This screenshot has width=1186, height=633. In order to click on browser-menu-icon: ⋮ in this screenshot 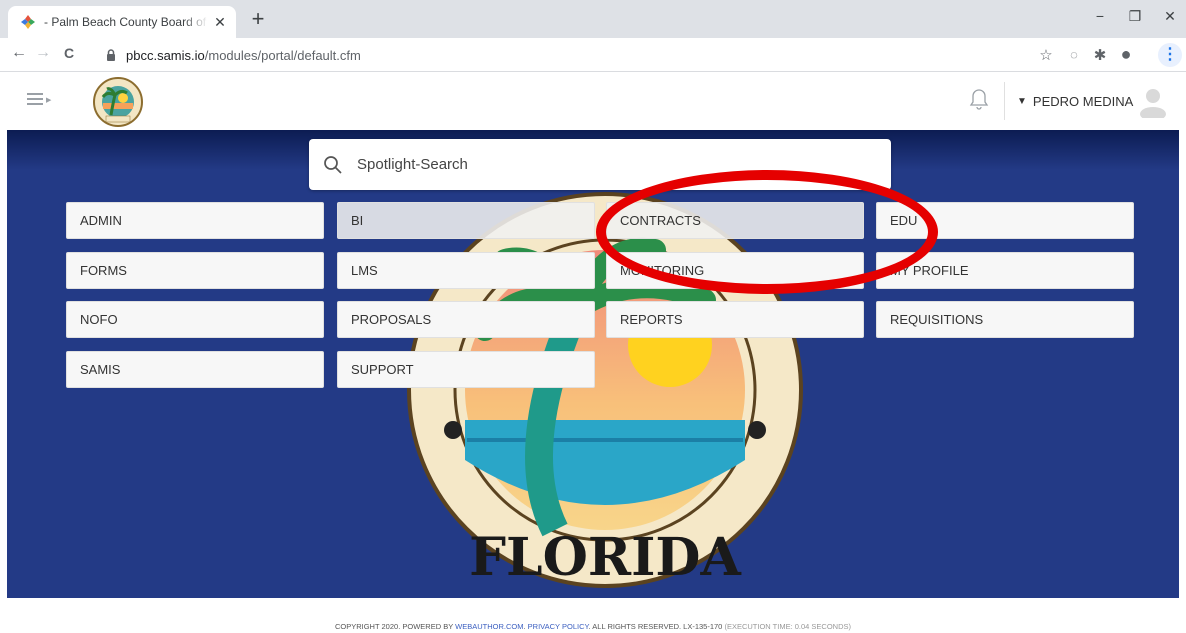, I will do `click(1170, 55)`.